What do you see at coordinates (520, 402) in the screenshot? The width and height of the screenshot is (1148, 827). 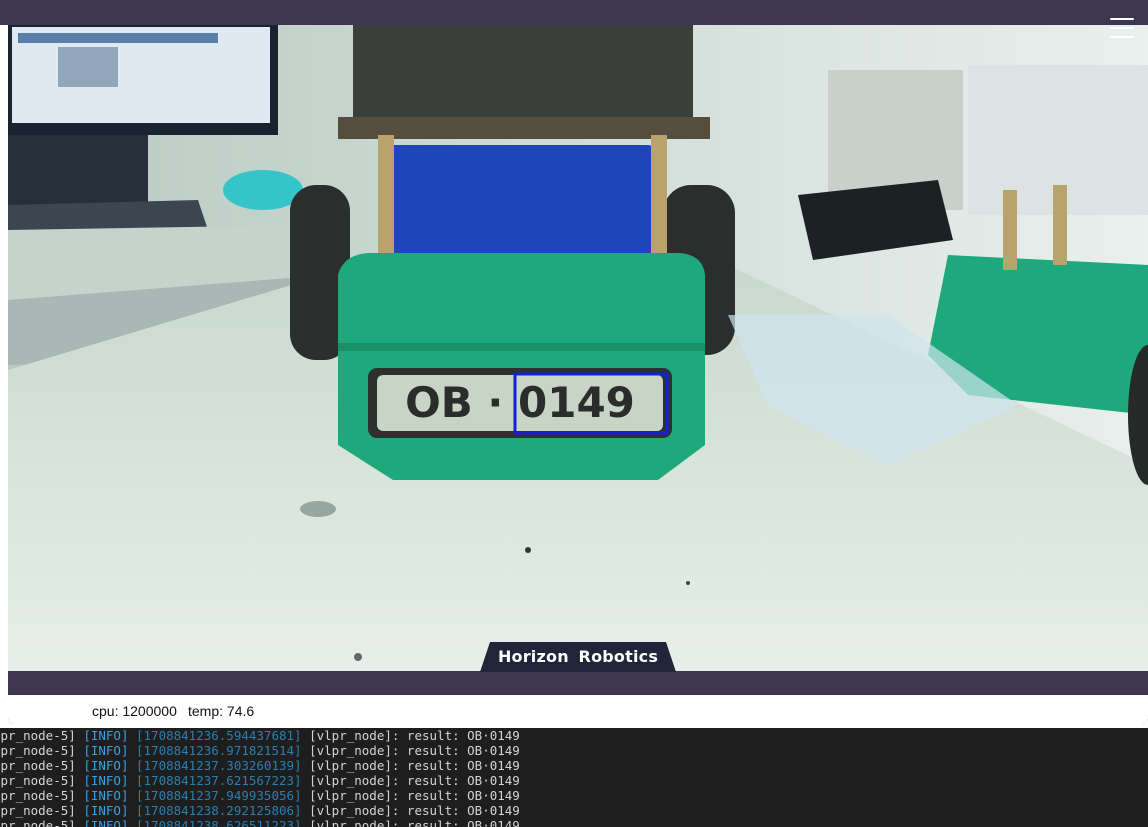 I see `plate-text: OB · 0149` at bounding box center [520, 402].